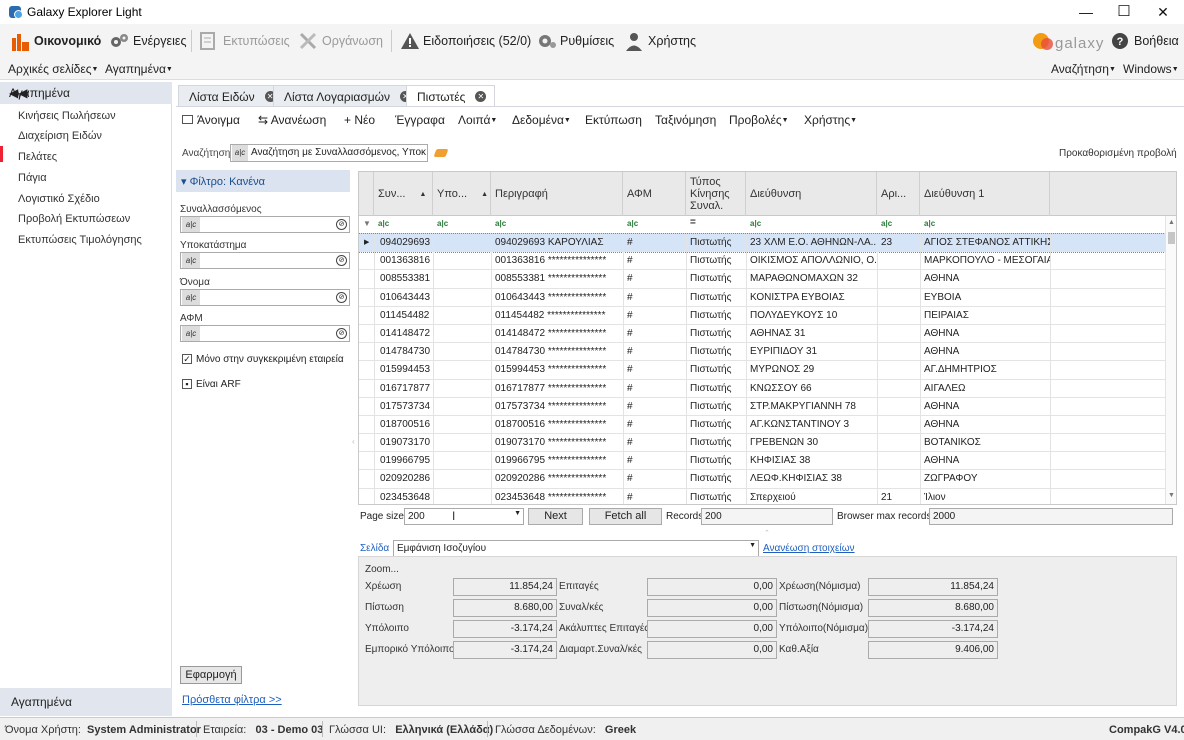 The height and width of the screenshot is (740, 1184). Describe the element at coordinates (1171, 222) in the screenshot. I see `scroll-up-icon: ▲` at that location.